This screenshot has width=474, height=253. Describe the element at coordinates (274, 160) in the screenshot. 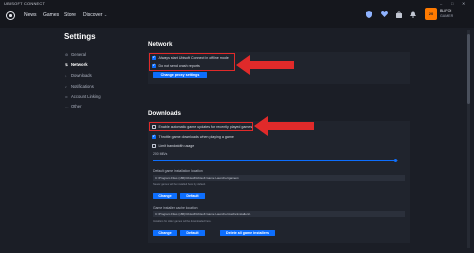

I see `bandwidth-slider-fill` at that location.